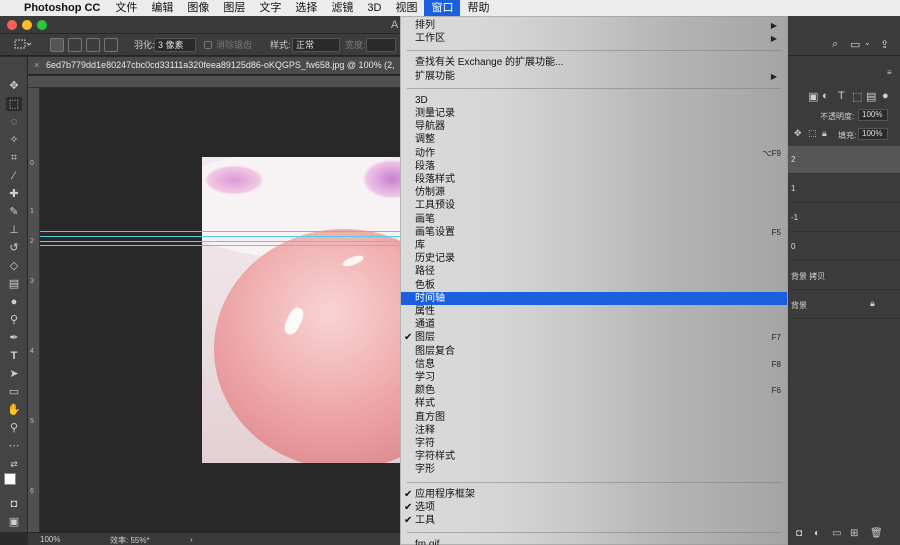 The width and height of the screenshot is (900, 545). I want to click on menu-item: 样式, so click(594, 403).